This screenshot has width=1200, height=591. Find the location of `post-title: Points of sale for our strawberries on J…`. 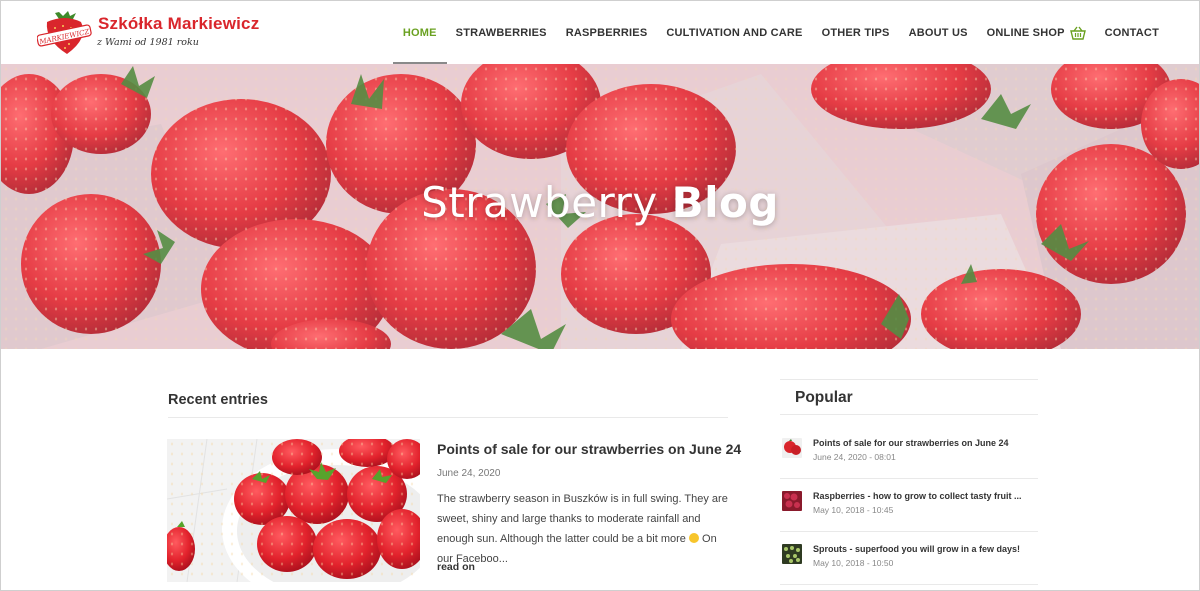

post-title: Points of sale for our strawberries on J… is located at coordinates (589, 449).